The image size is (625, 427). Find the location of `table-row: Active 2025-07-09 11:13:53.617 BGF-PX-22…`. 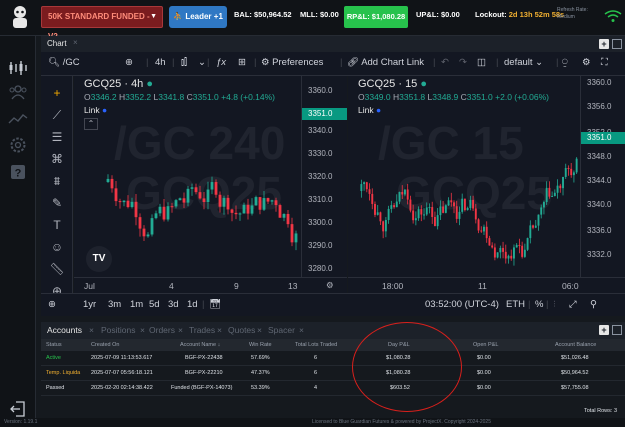

table-row: Active 2025-07-09 11:13:53.617 BGF-PX-22… is located at coordinates (333, 358).